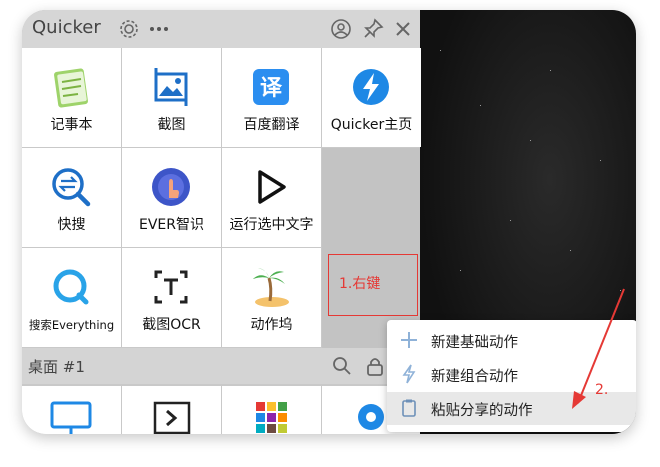 The image size is (660, 467). I want to click on action-baidu-translate: 译 百度翻译, so click(271, 97).